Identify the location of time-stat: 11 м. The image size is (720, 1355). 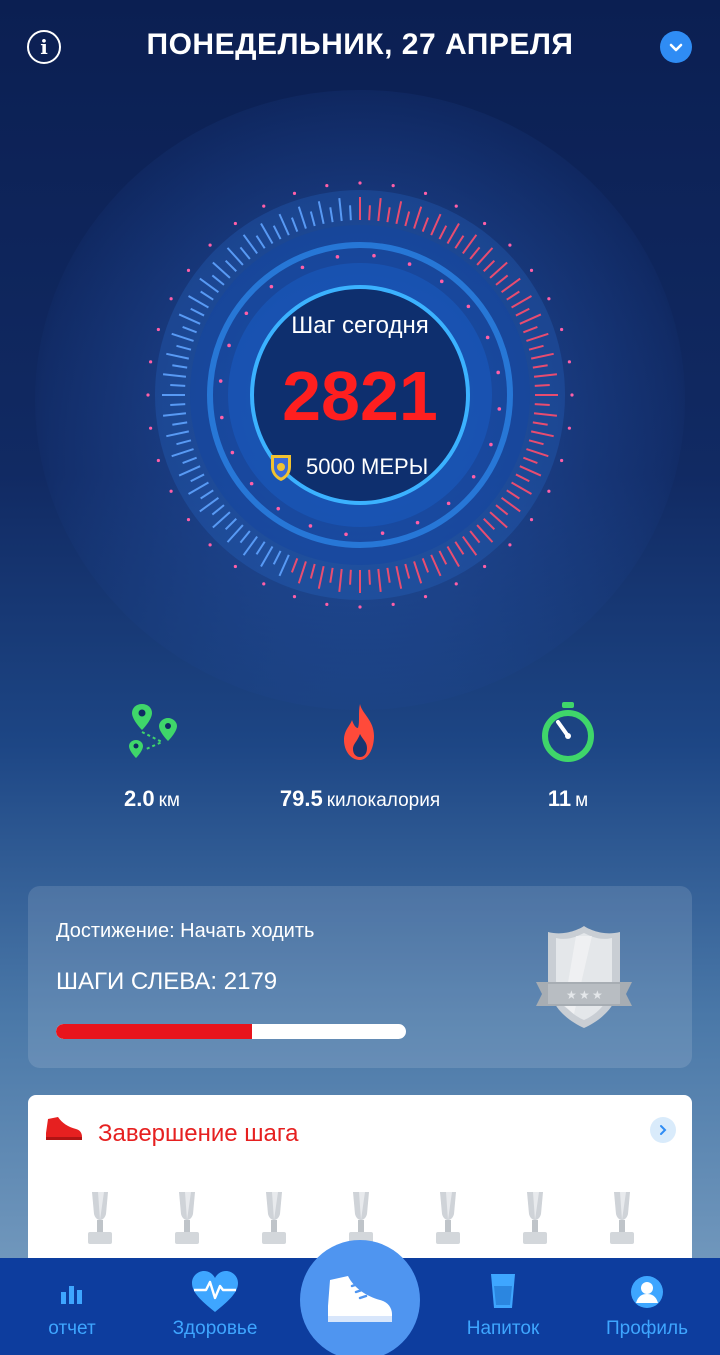
(568, 756).